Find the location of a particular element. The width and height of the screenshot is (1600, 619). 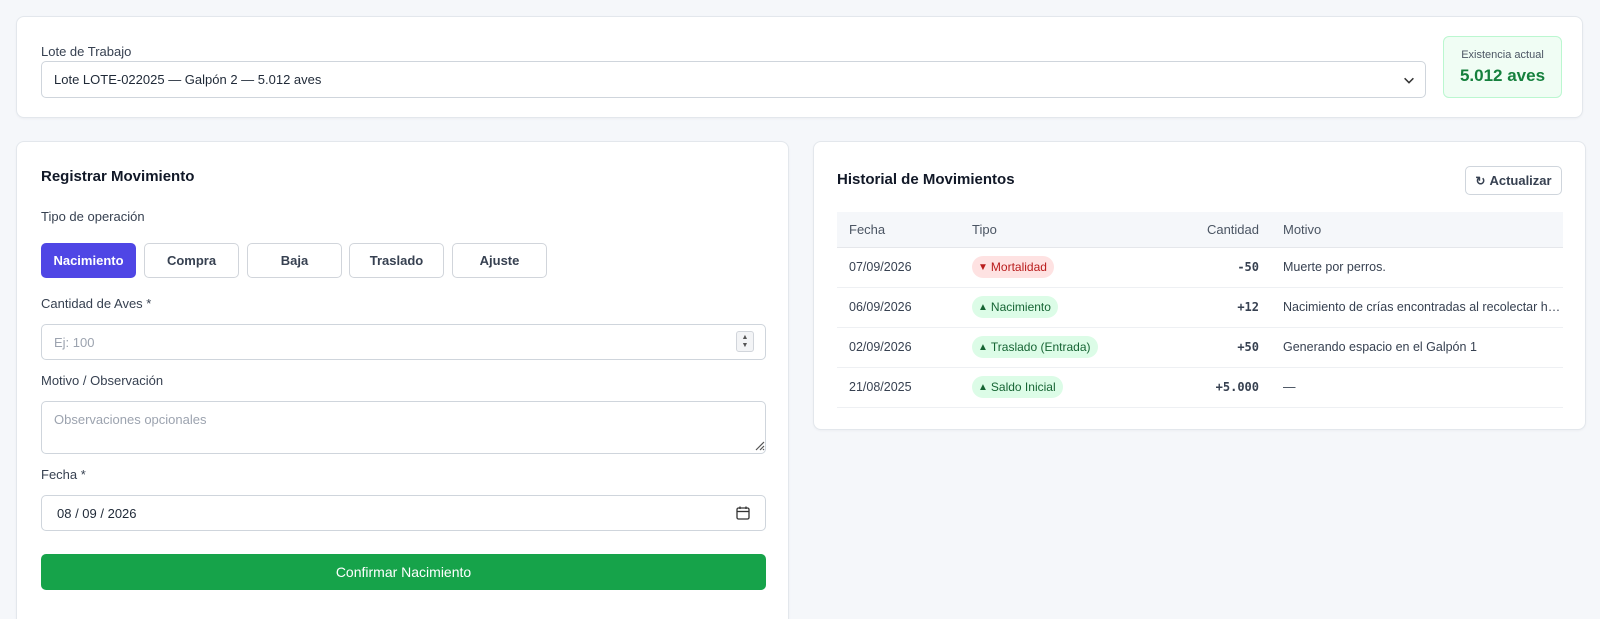

existencia-badge: Existencia actual 5.012 aves is located at coordinates (1502, 67).